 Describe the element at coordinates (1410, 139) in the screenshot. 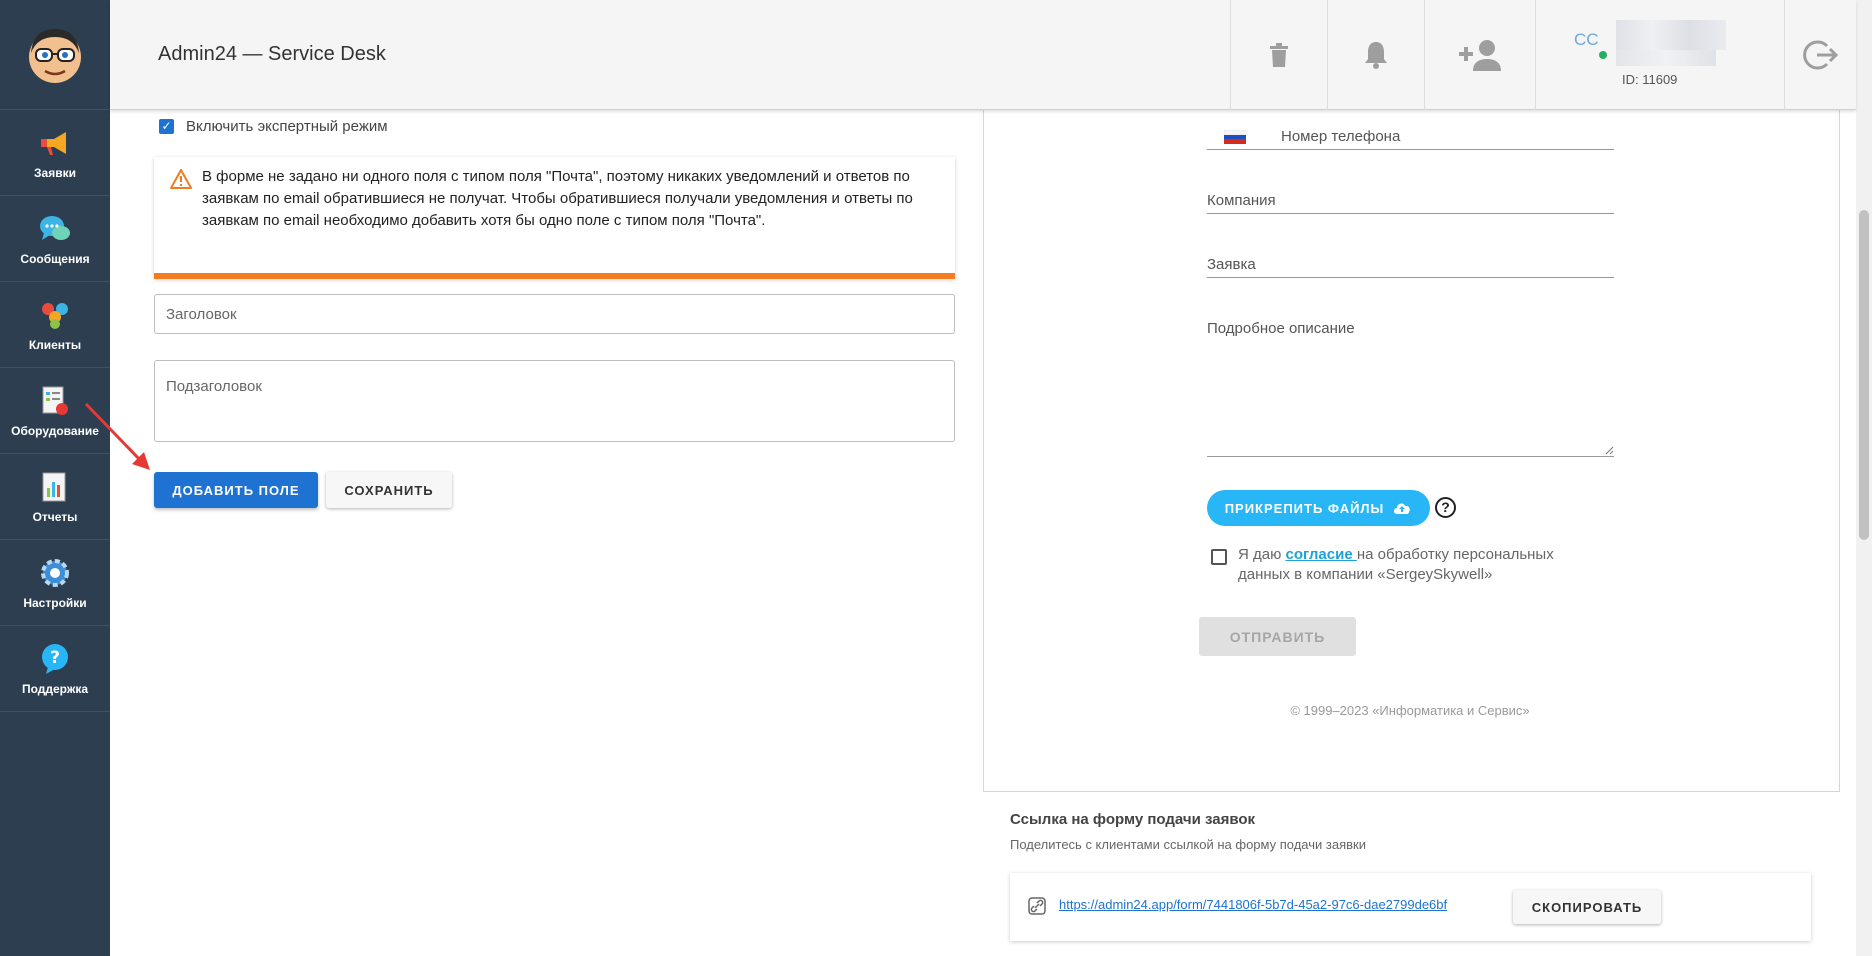

I see `phone-field: Номер телефона` at that location.